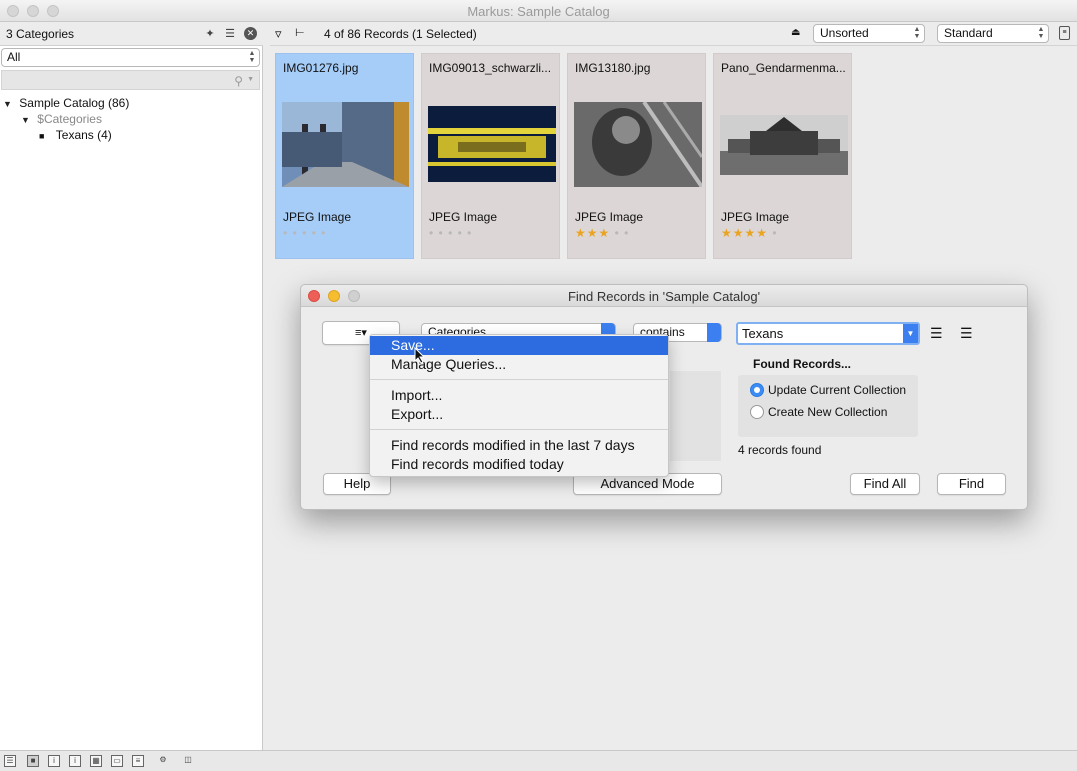  What do you see at coordinates (138, 761) in the screenshot?
I see `columns-icon: ≡` at bounding box center [138, 761].